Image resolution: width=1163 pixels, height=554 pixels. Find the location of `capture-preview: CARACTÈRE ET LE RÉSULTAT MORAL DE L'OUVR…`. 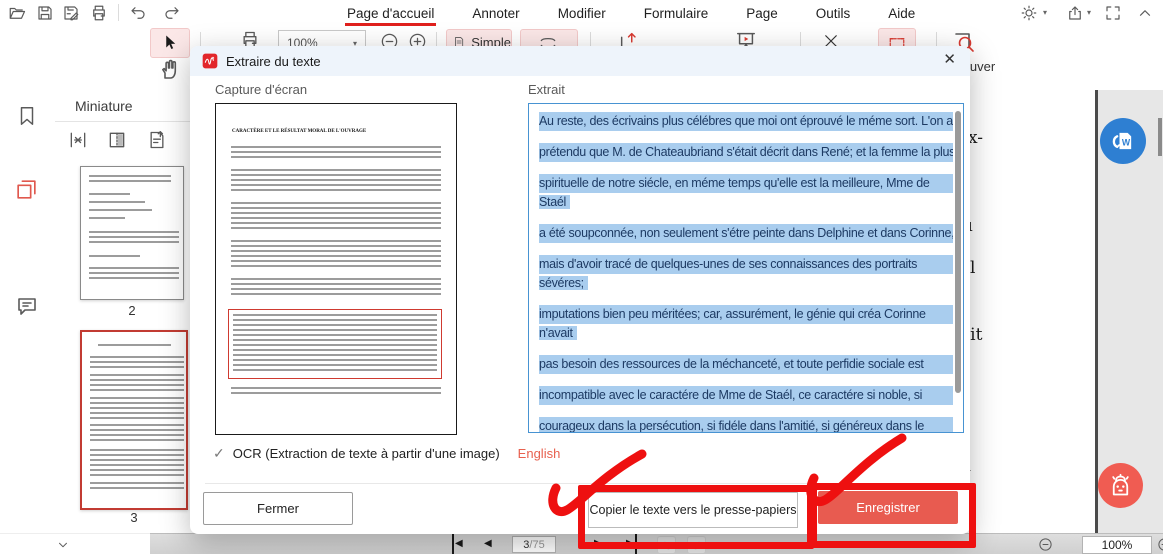

capture-preview: CARACTÈRE ET LE RÉSULTAT MORAL DE L'OUVR… is located at coordinates (336, 269).